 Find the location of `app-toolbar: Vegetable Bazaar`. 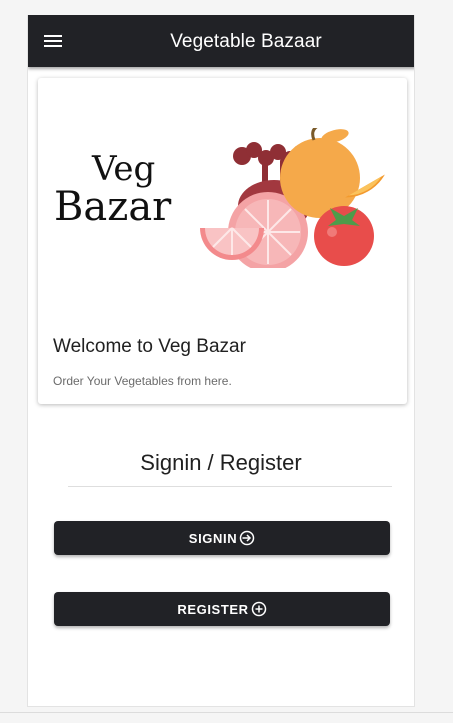

app-toolbar: Vegetable Bazaar is located at coordinates (221, 41).